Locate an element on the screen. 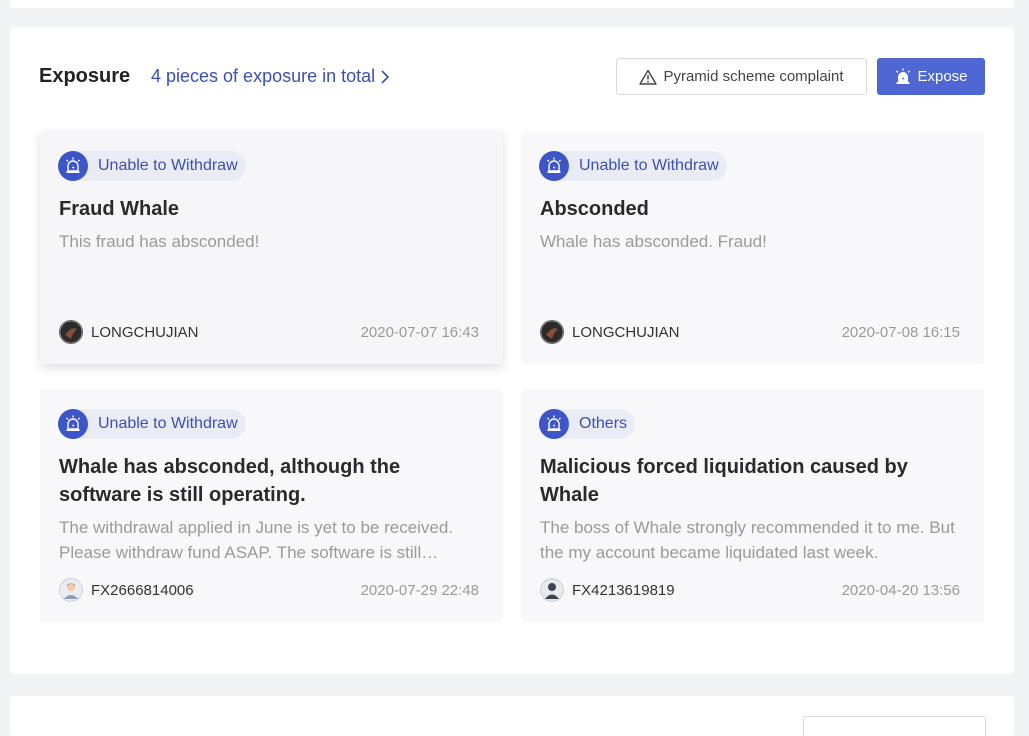  category-tag-label: Others is located at coordinates (603, 423).